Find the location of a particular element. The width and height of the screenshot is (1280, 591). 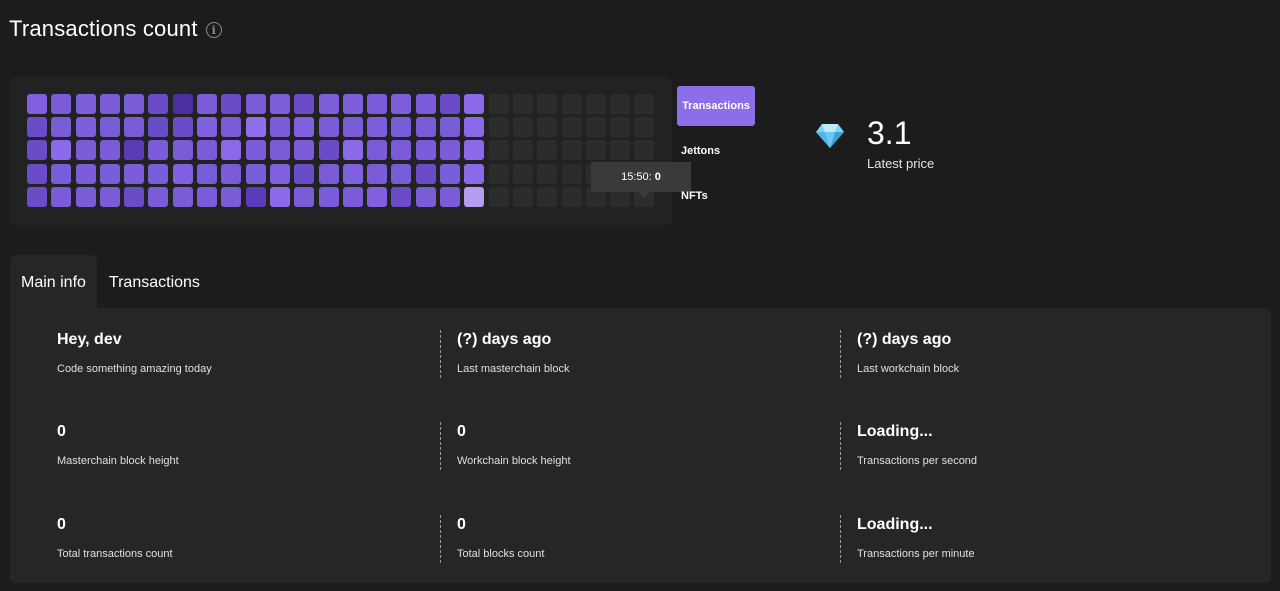

tab-main-info: Main info is located at coordinates (53, 282).